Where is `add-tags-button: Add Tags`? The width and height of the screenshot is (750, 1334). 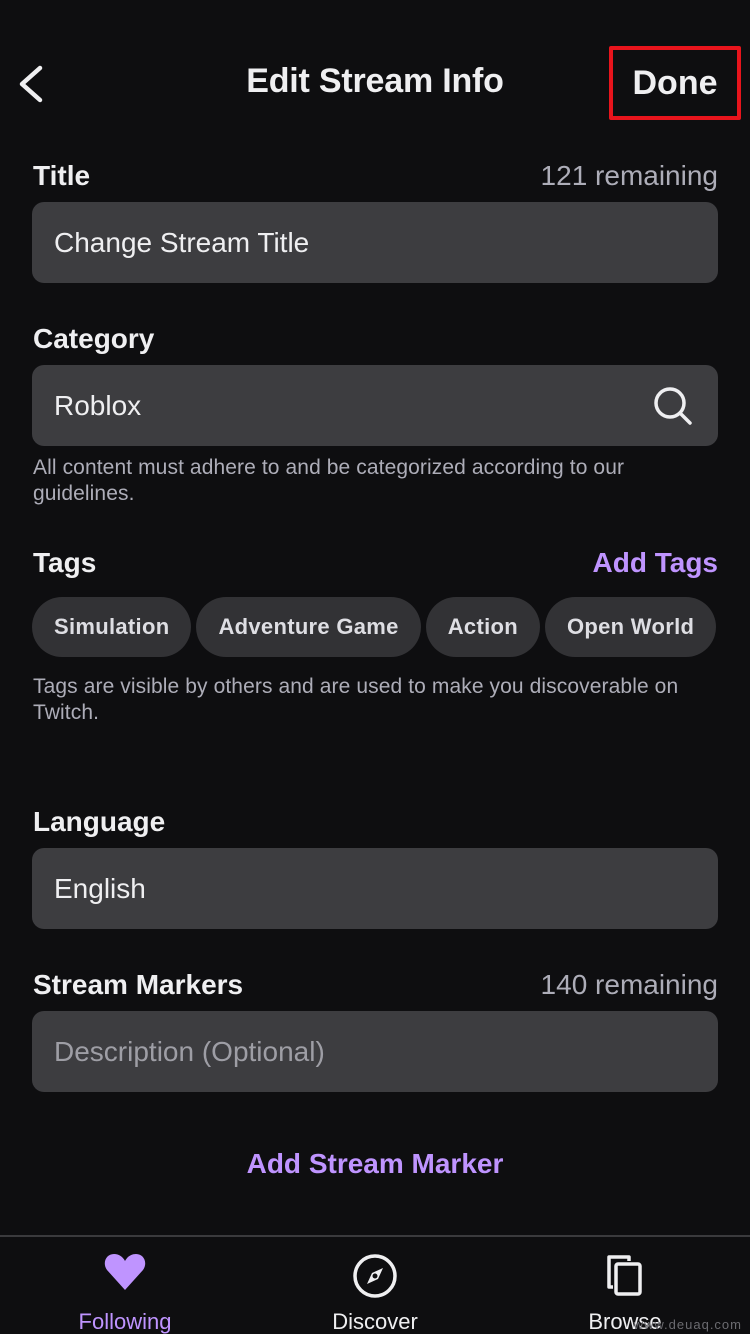 add-tags-button: Add Tags is located at coordinates (655, 563).